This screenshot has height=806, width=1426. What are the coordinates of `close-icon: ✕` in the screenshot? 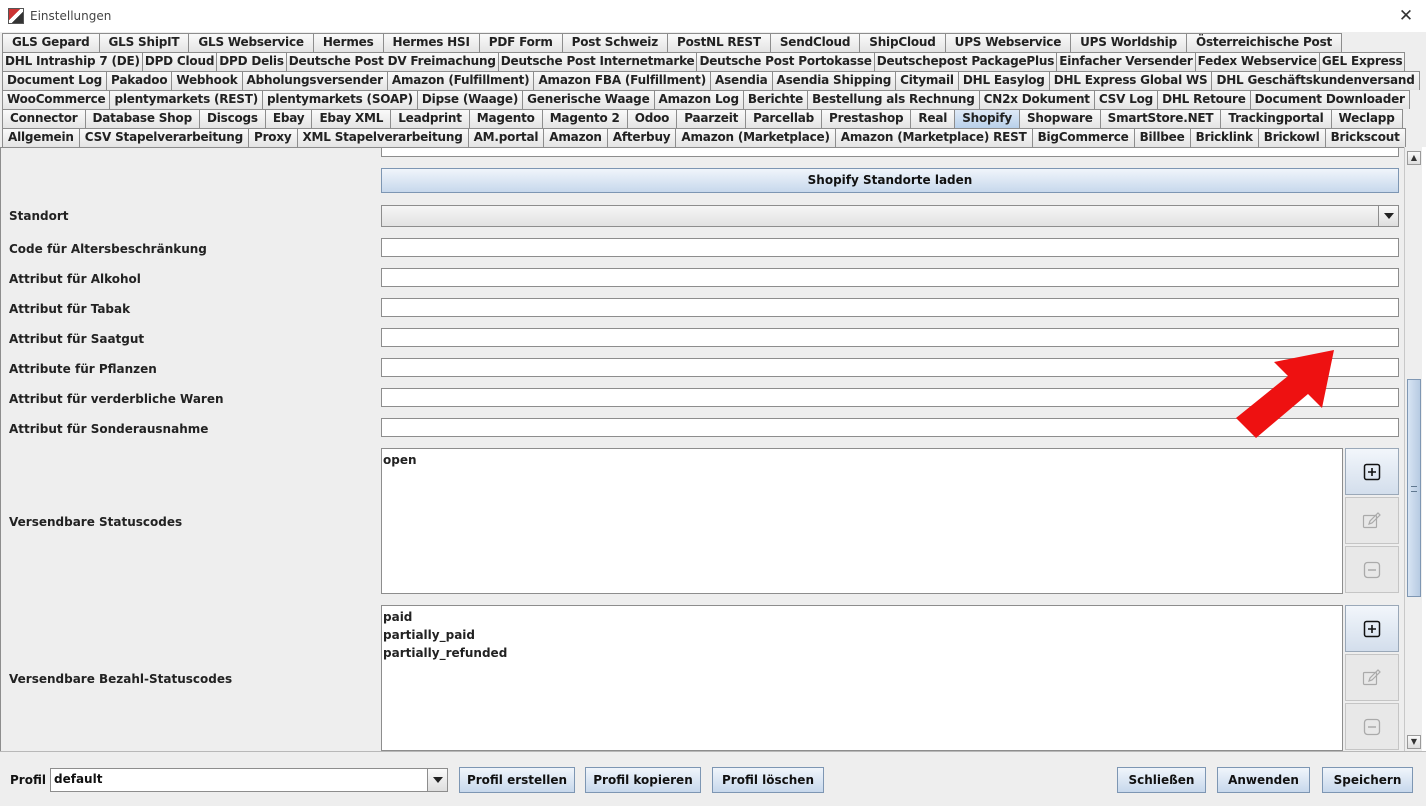 It's located at (1406, 16).